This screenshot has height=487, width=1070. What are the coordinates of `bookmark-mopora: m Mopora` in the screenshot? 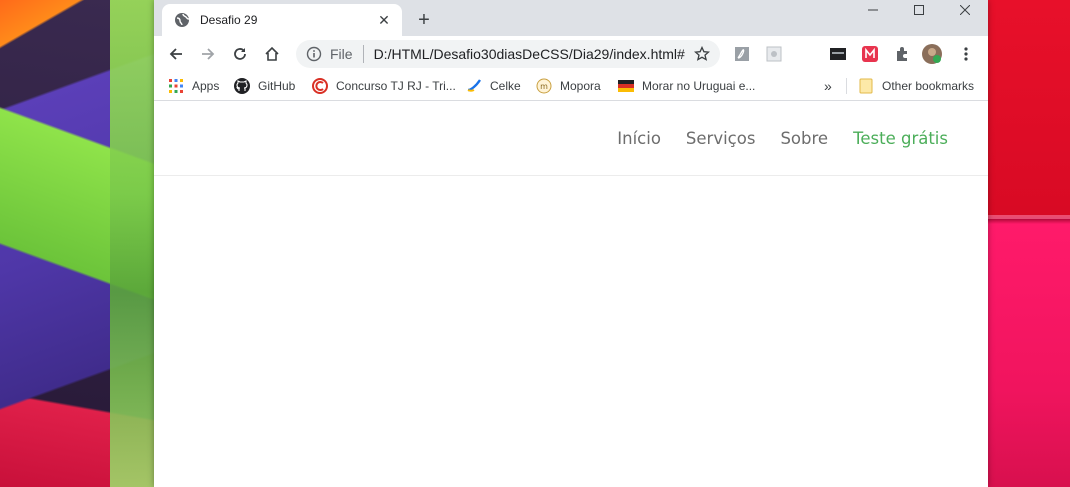 It's located at (568, 86).